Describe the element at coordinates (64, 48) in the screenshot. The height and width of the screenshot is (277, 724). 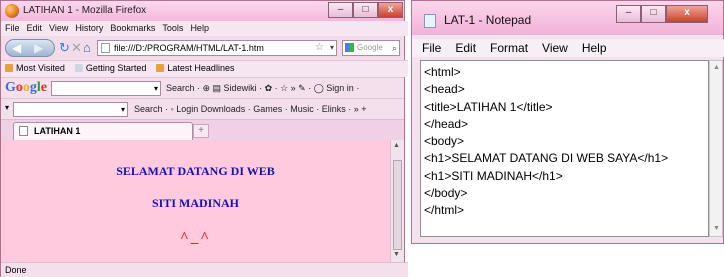
I see `reload-icon: ↻` at that location.